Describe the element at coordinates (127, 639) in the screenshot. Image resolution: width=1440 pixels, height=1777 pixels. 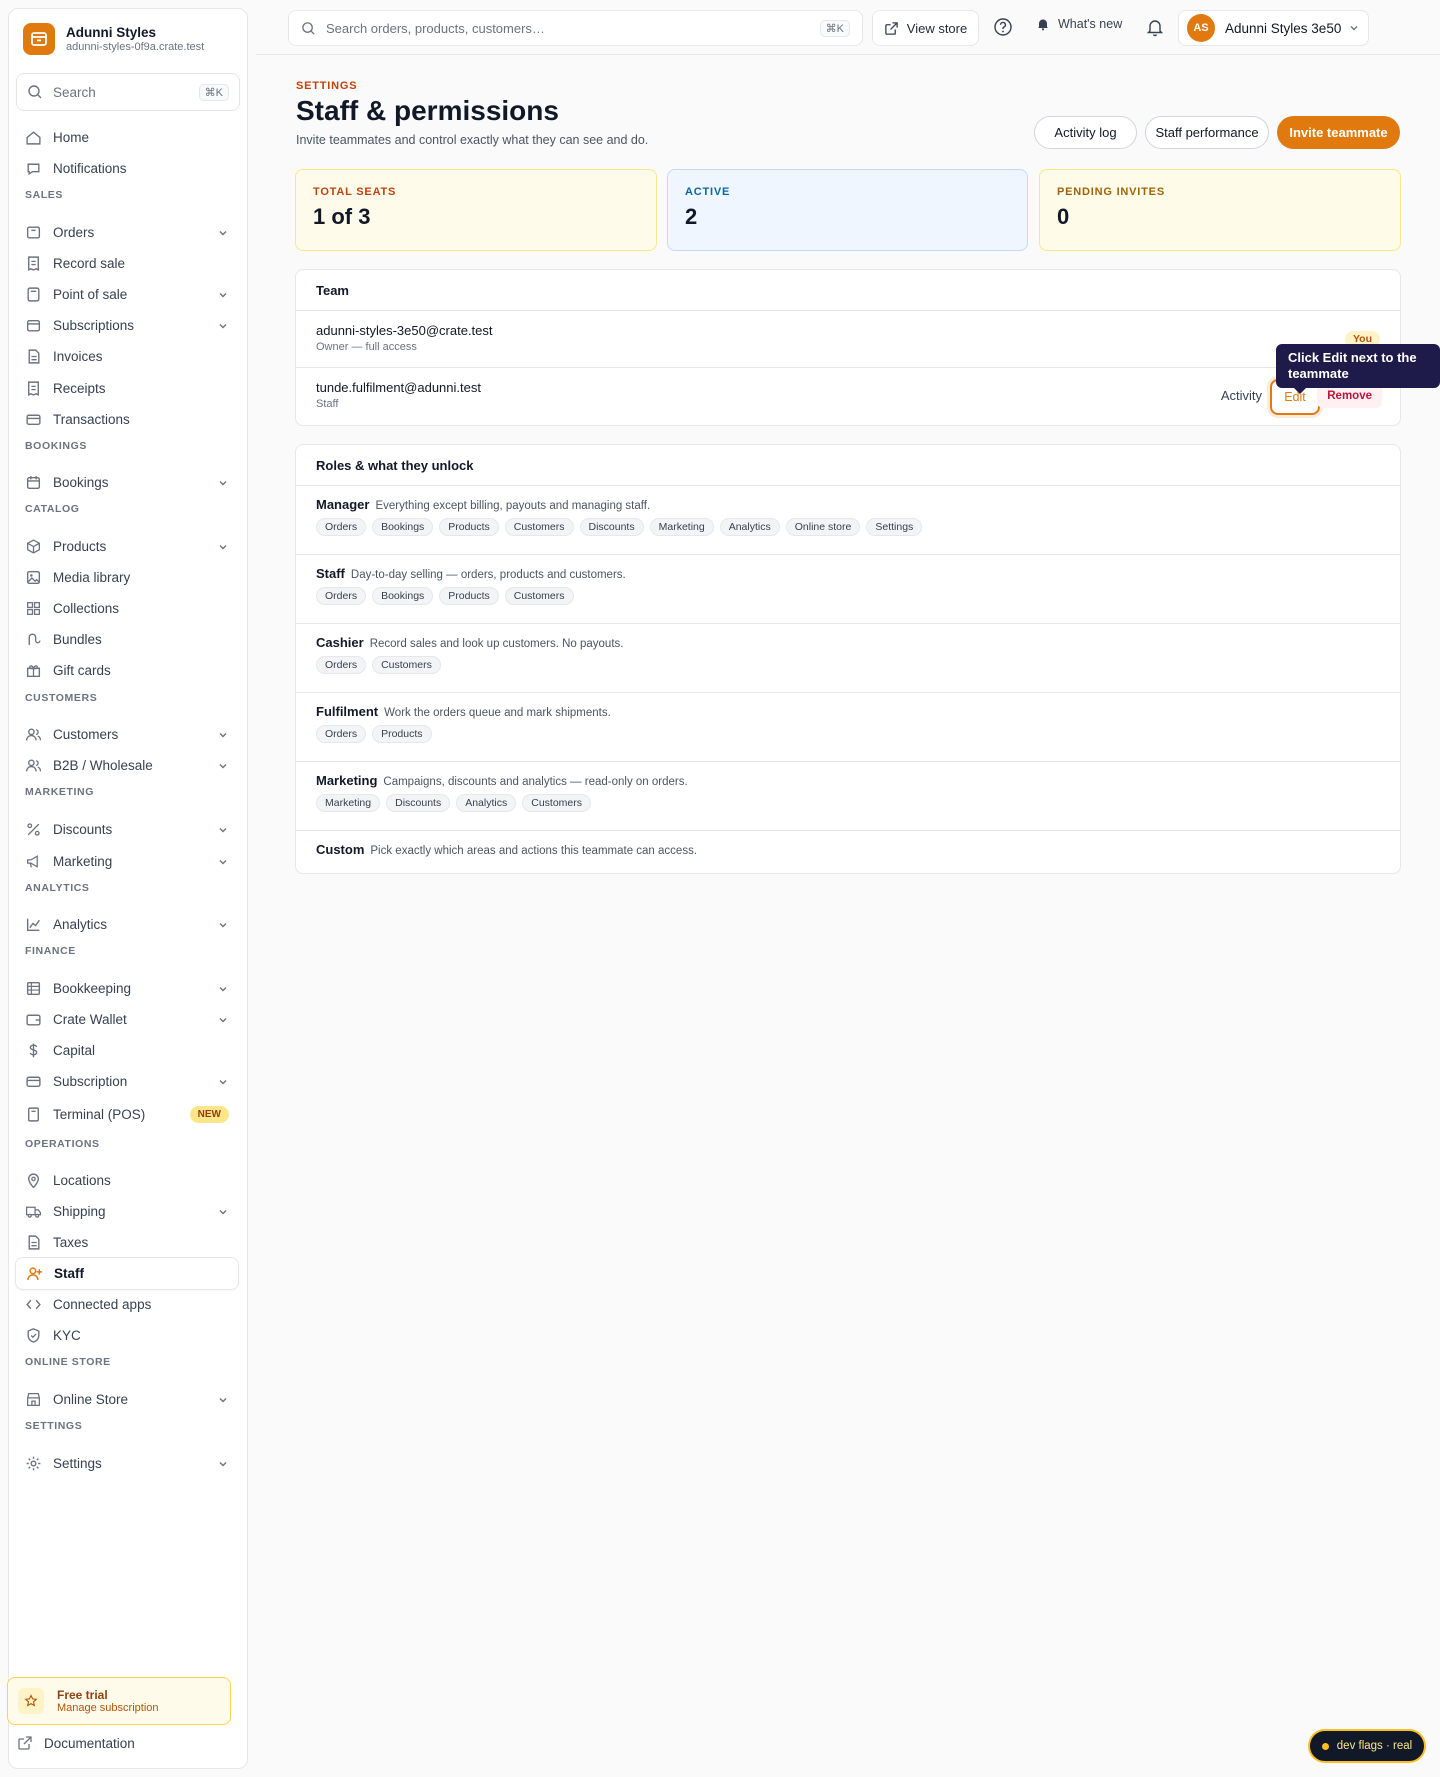
I see `sidebar-item-bundles: Bundles` at that location.